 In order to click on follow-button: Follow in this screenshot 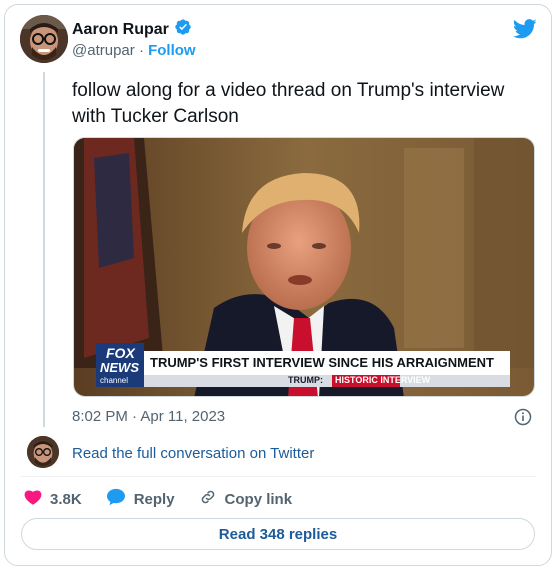, I will do `click(172, 50)`.